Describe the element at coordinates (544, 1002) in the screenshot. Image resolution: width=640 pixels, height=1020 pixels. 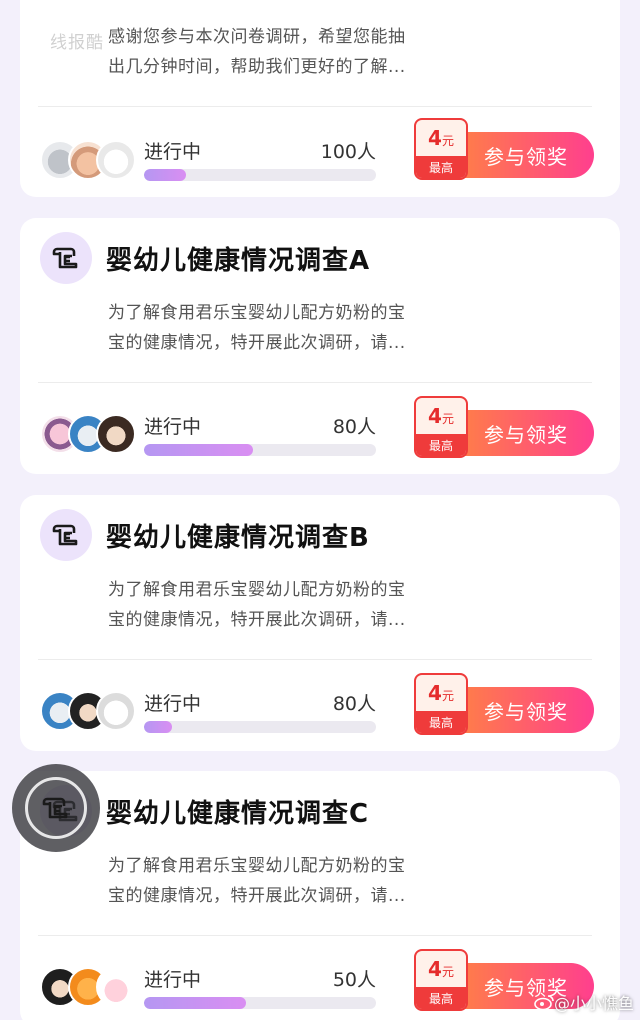
I see `weibo-icon` at that location.